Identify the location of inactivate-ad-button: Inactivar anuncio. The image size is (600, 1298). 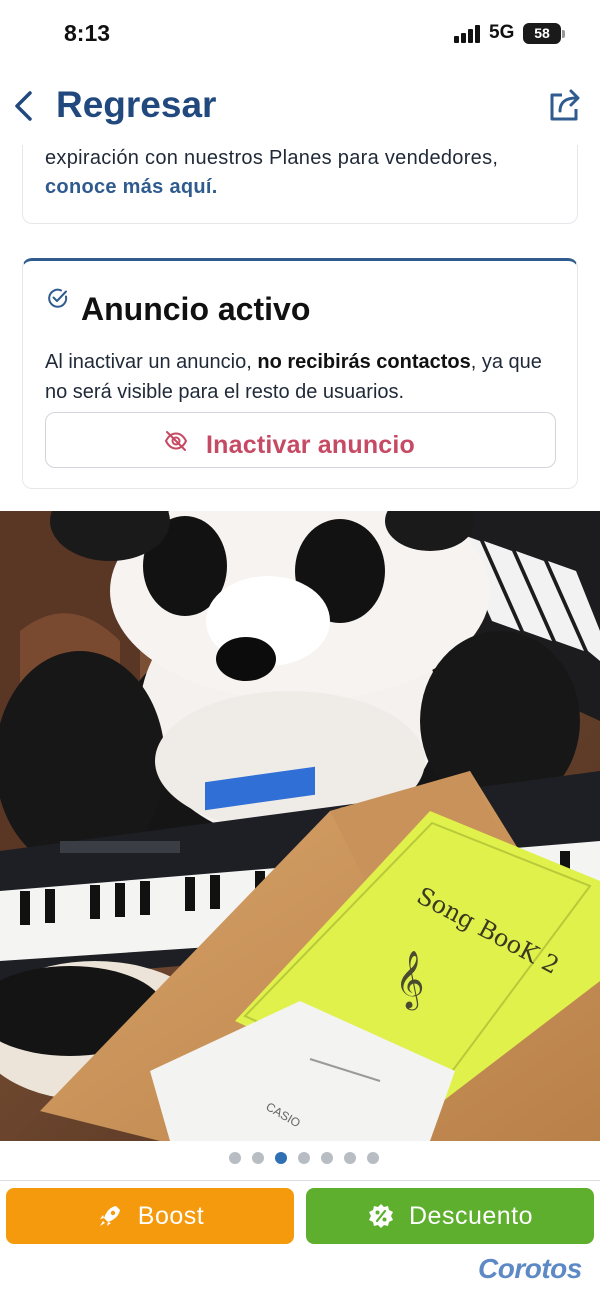
(300, 440).